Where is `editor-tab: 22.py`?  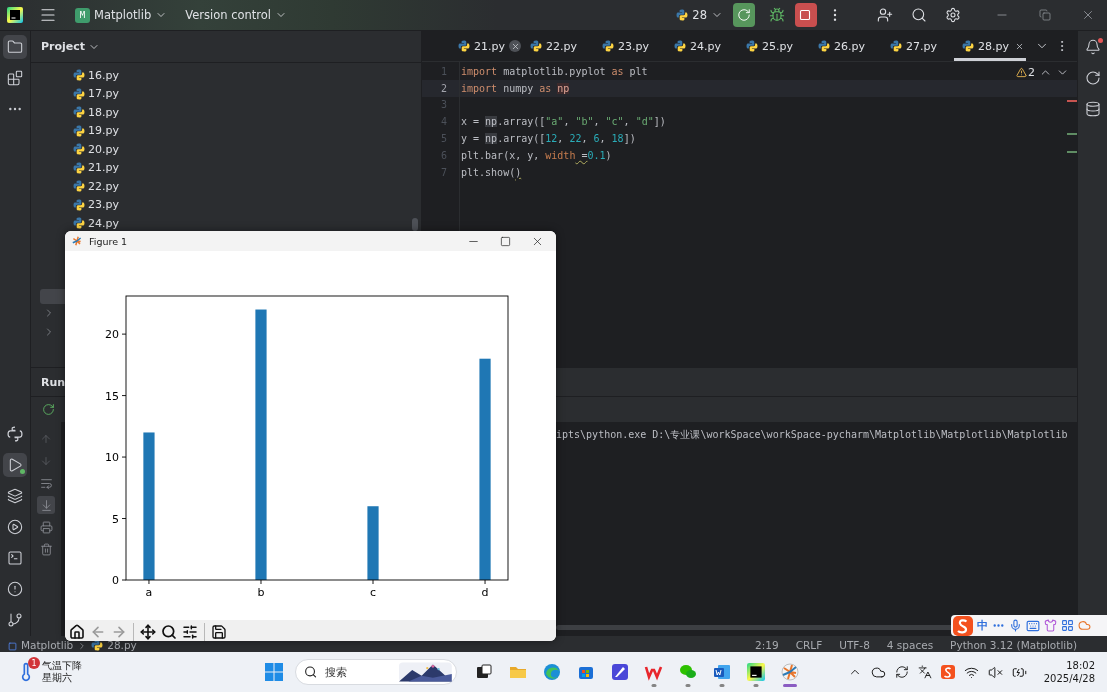
editor-tab: 22.py is located at coordinates (558, 46).